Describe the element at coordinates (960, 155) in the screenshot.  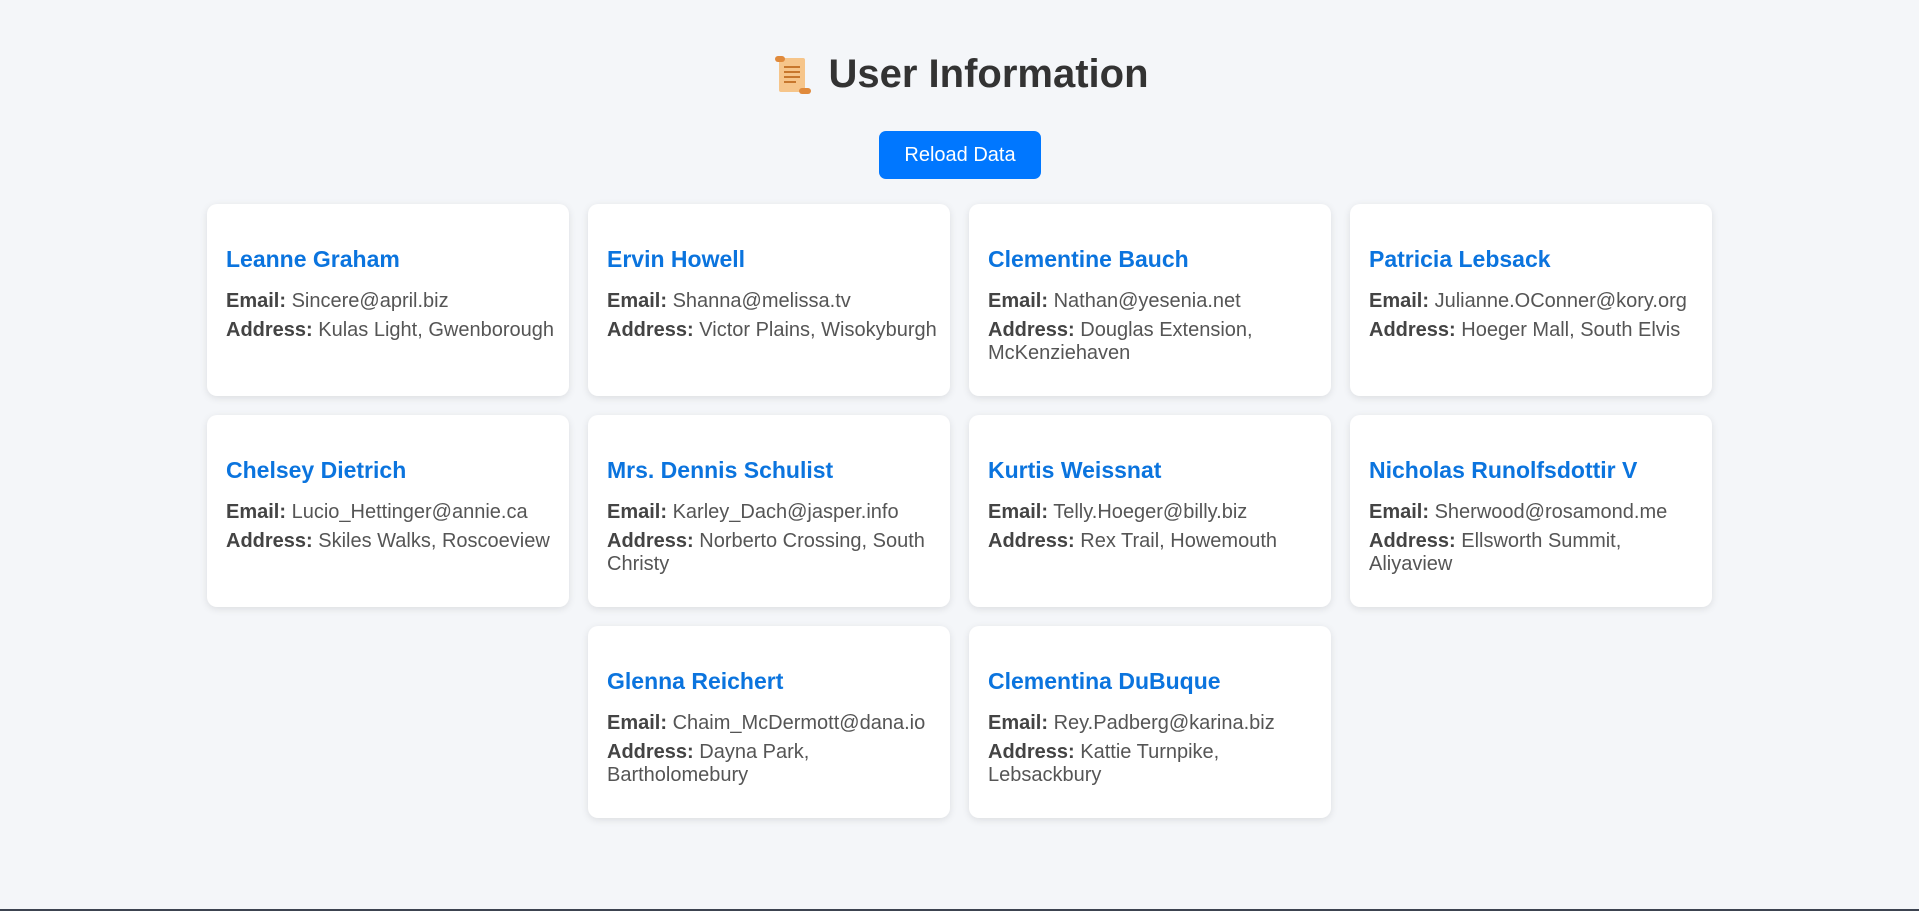
I see `reload-data-button: Reload Data` at that location.